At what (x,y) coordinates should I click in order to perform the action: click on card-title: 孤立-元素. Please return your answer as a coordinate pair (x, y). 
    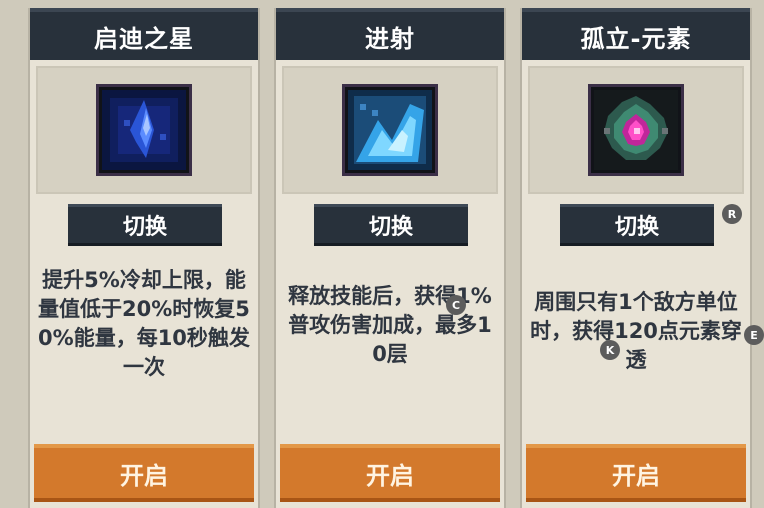
    Looking at the image, I should click on (636, 34).